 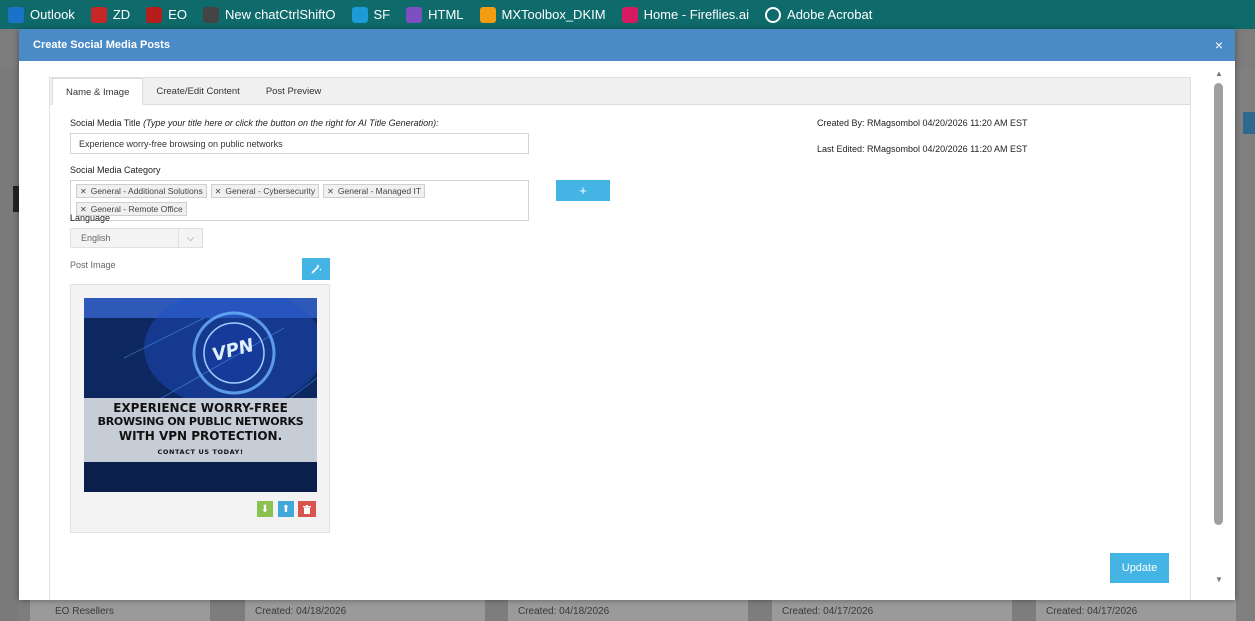 I want to click on close-icon: ×, so click(x=1219, y=45).